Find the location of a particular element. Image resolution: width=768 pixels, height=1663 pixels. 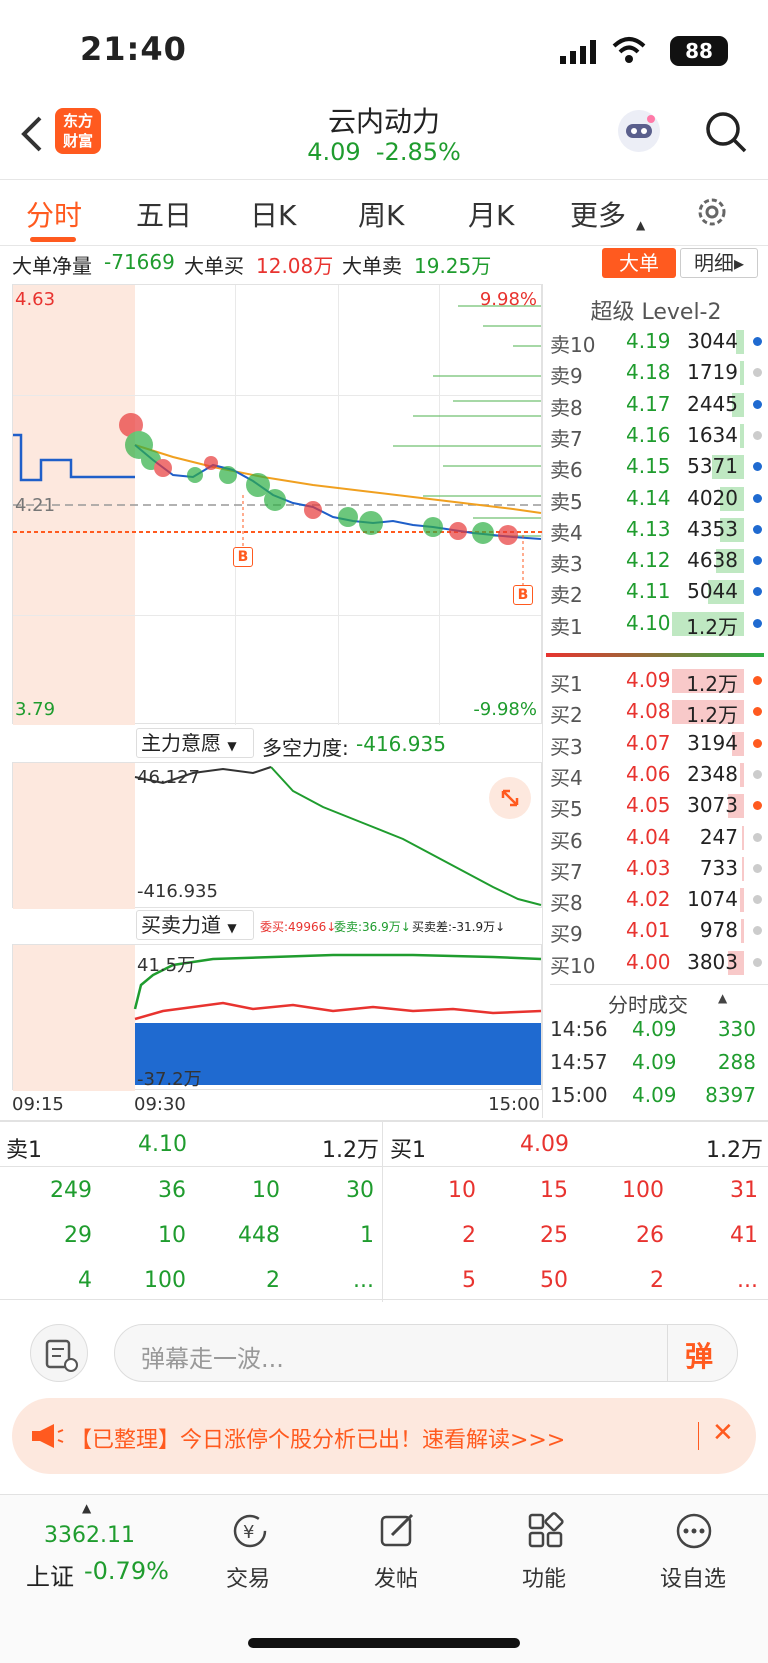

tab-monthly-k: 月K is located at coordinates (491, 214).